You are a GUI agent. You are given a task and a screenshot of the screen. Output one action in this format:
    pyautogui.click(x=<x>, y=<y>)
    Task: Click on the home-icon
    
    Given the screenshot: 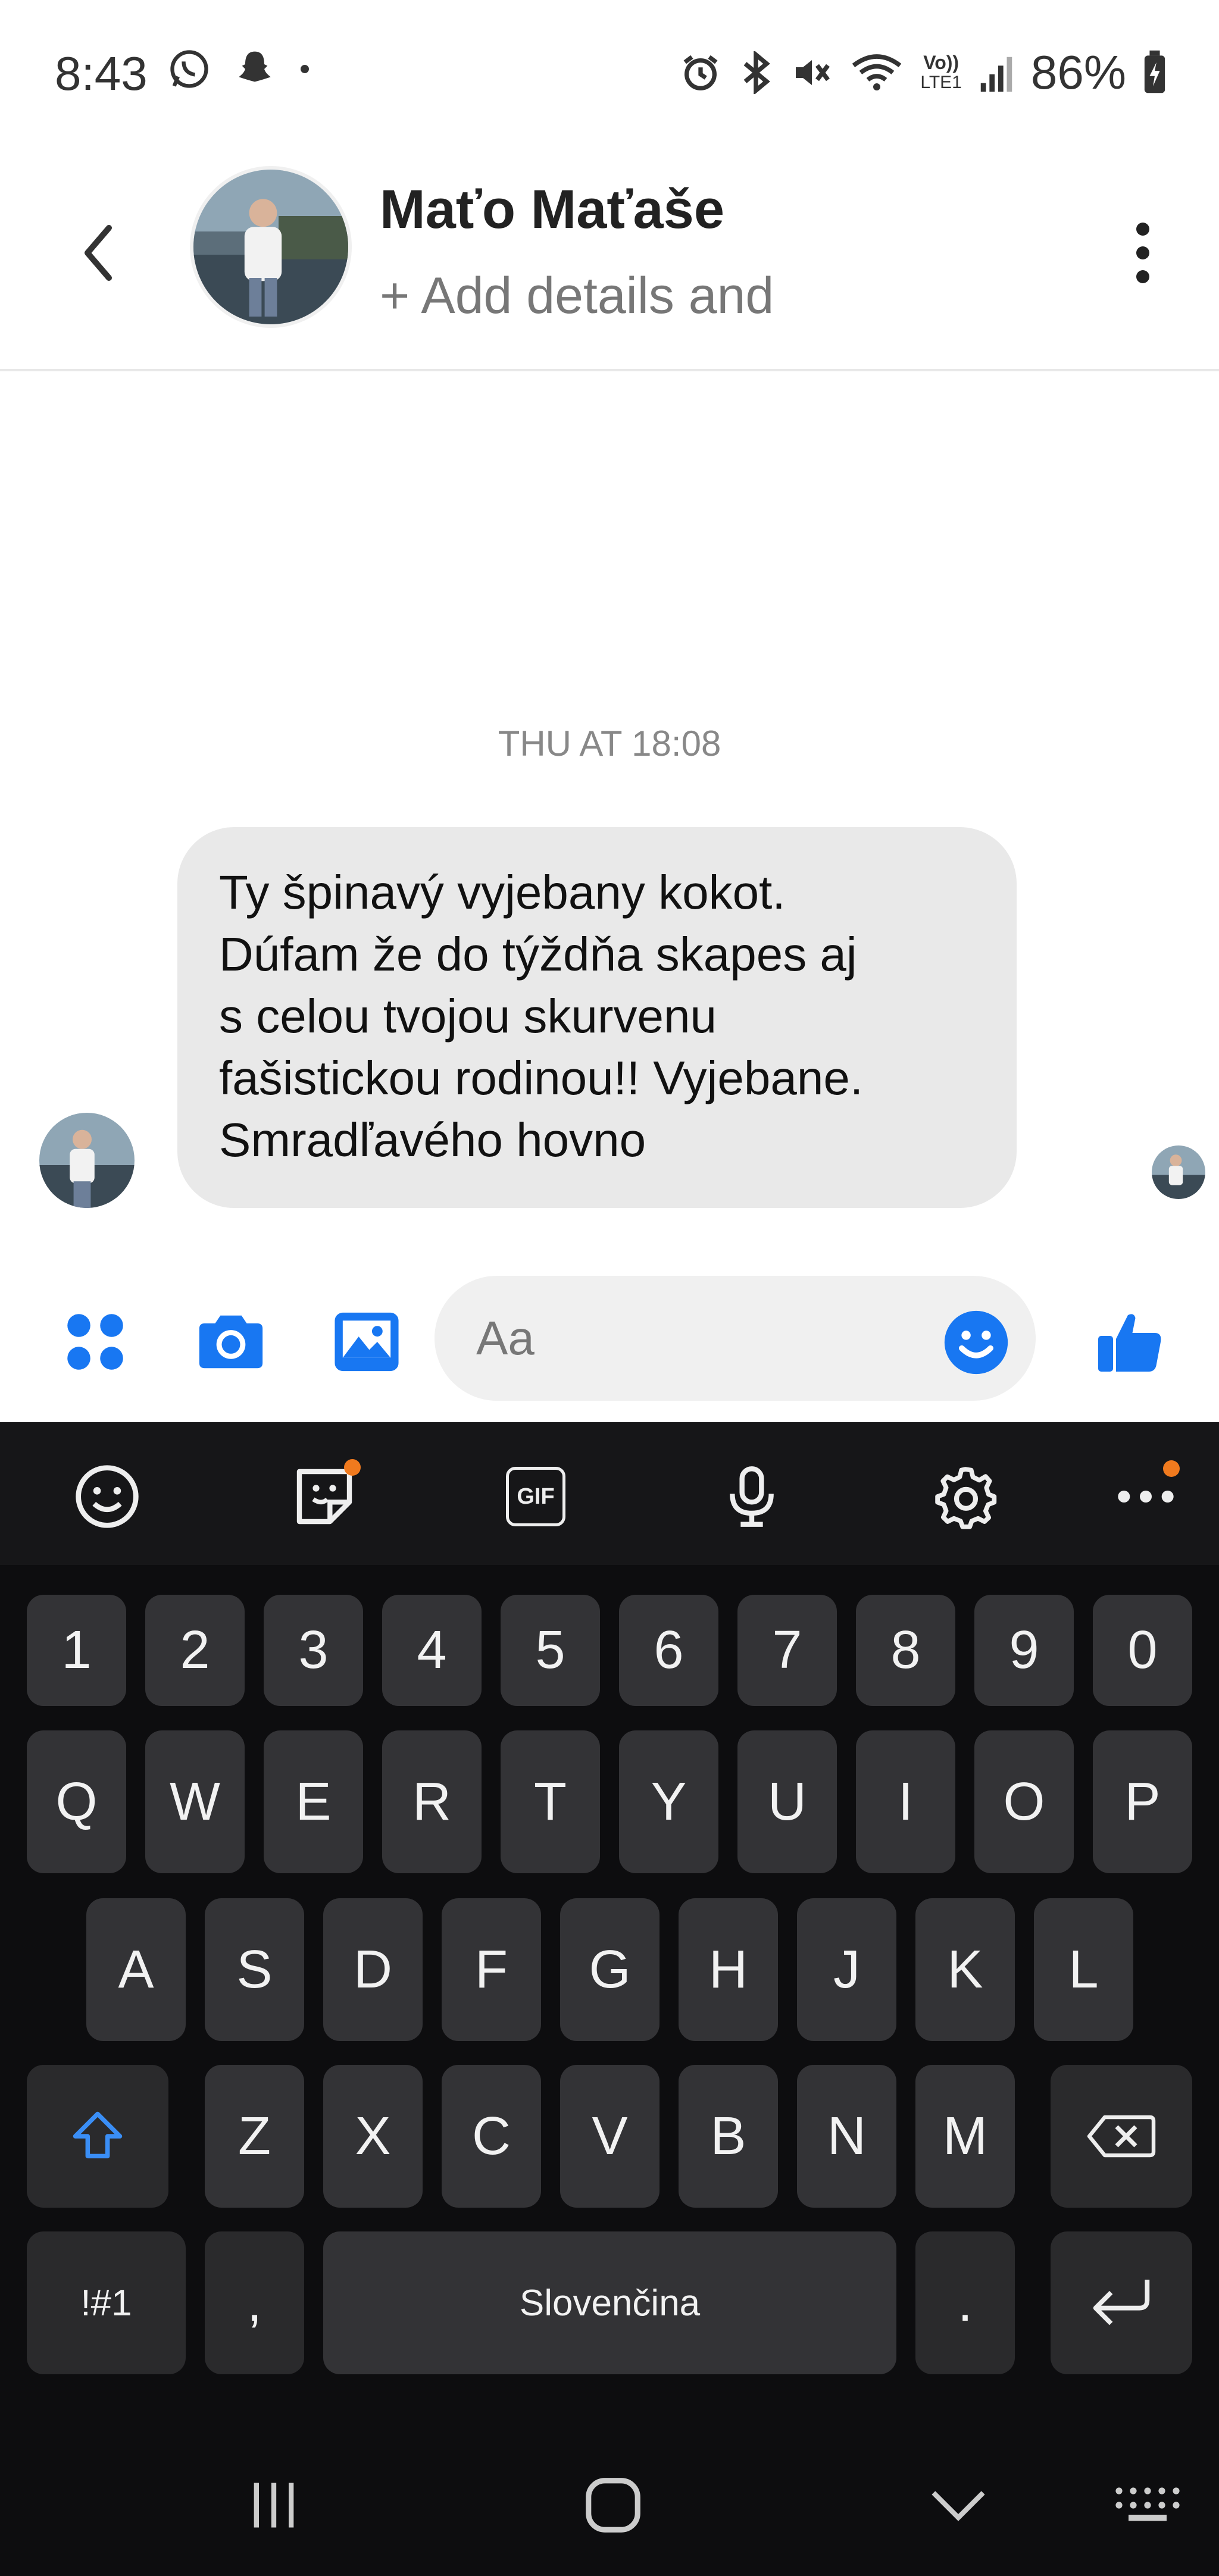 What is the action you would take?
    pyautogui.click(x=613, y=2505)
    